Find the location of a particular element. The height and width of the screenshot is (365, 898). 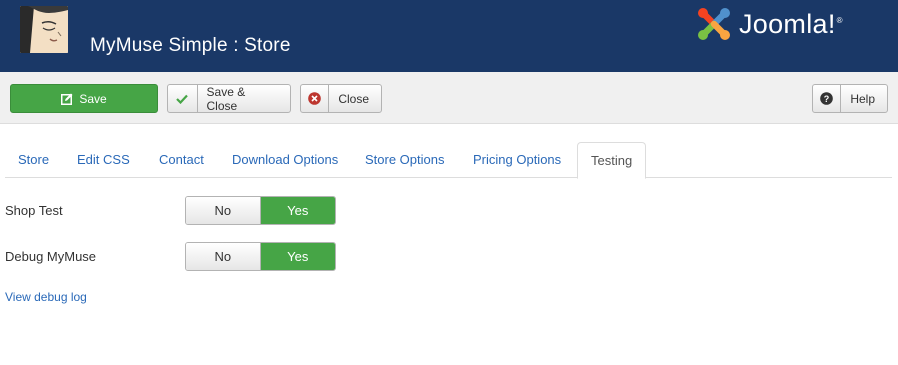

tab-edit-css: Edit CSS is located at coordinates (103, 160).